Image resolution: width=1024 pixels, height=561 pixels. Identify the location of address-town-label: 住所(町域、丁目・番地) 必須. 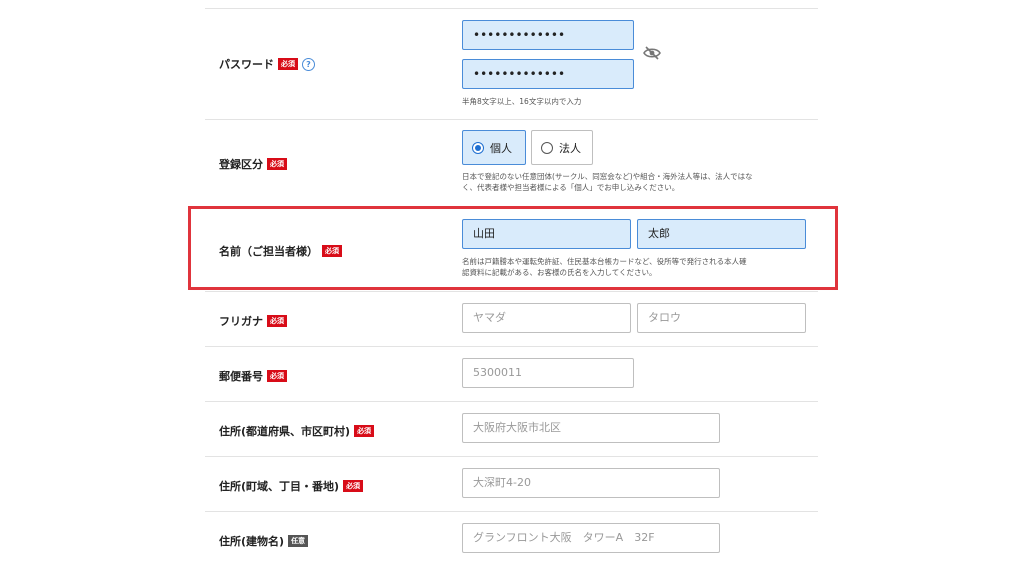
(291, 486).